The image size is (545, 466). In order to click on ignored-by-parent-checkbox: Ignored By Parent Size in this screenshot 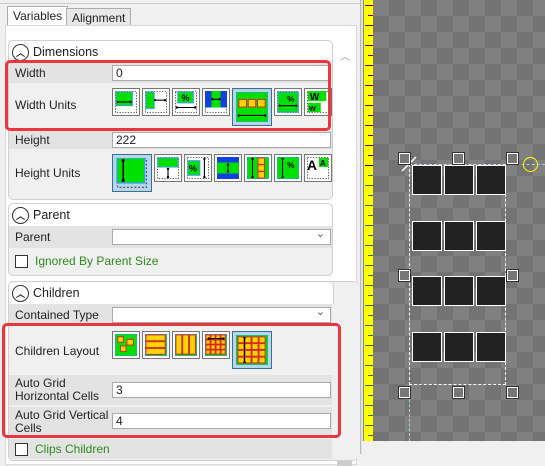, I will do `click(83, 261)`.